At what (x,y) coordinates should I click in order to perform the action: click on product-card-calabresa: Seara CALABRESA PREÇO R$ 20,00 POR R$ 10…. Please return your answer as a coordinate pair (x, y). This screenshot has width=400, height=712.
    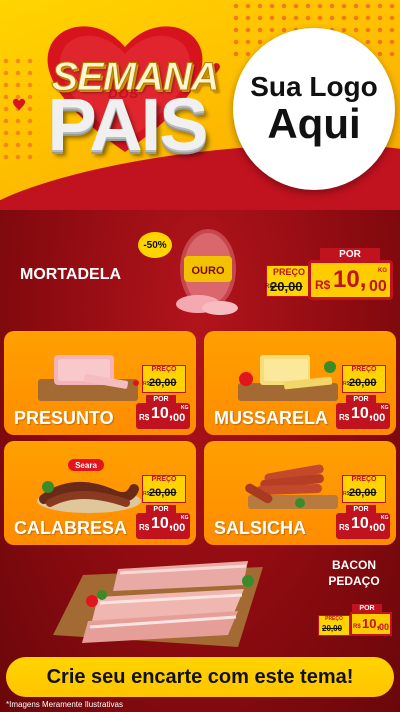
    Looking at the image, I should click on (100, 493).